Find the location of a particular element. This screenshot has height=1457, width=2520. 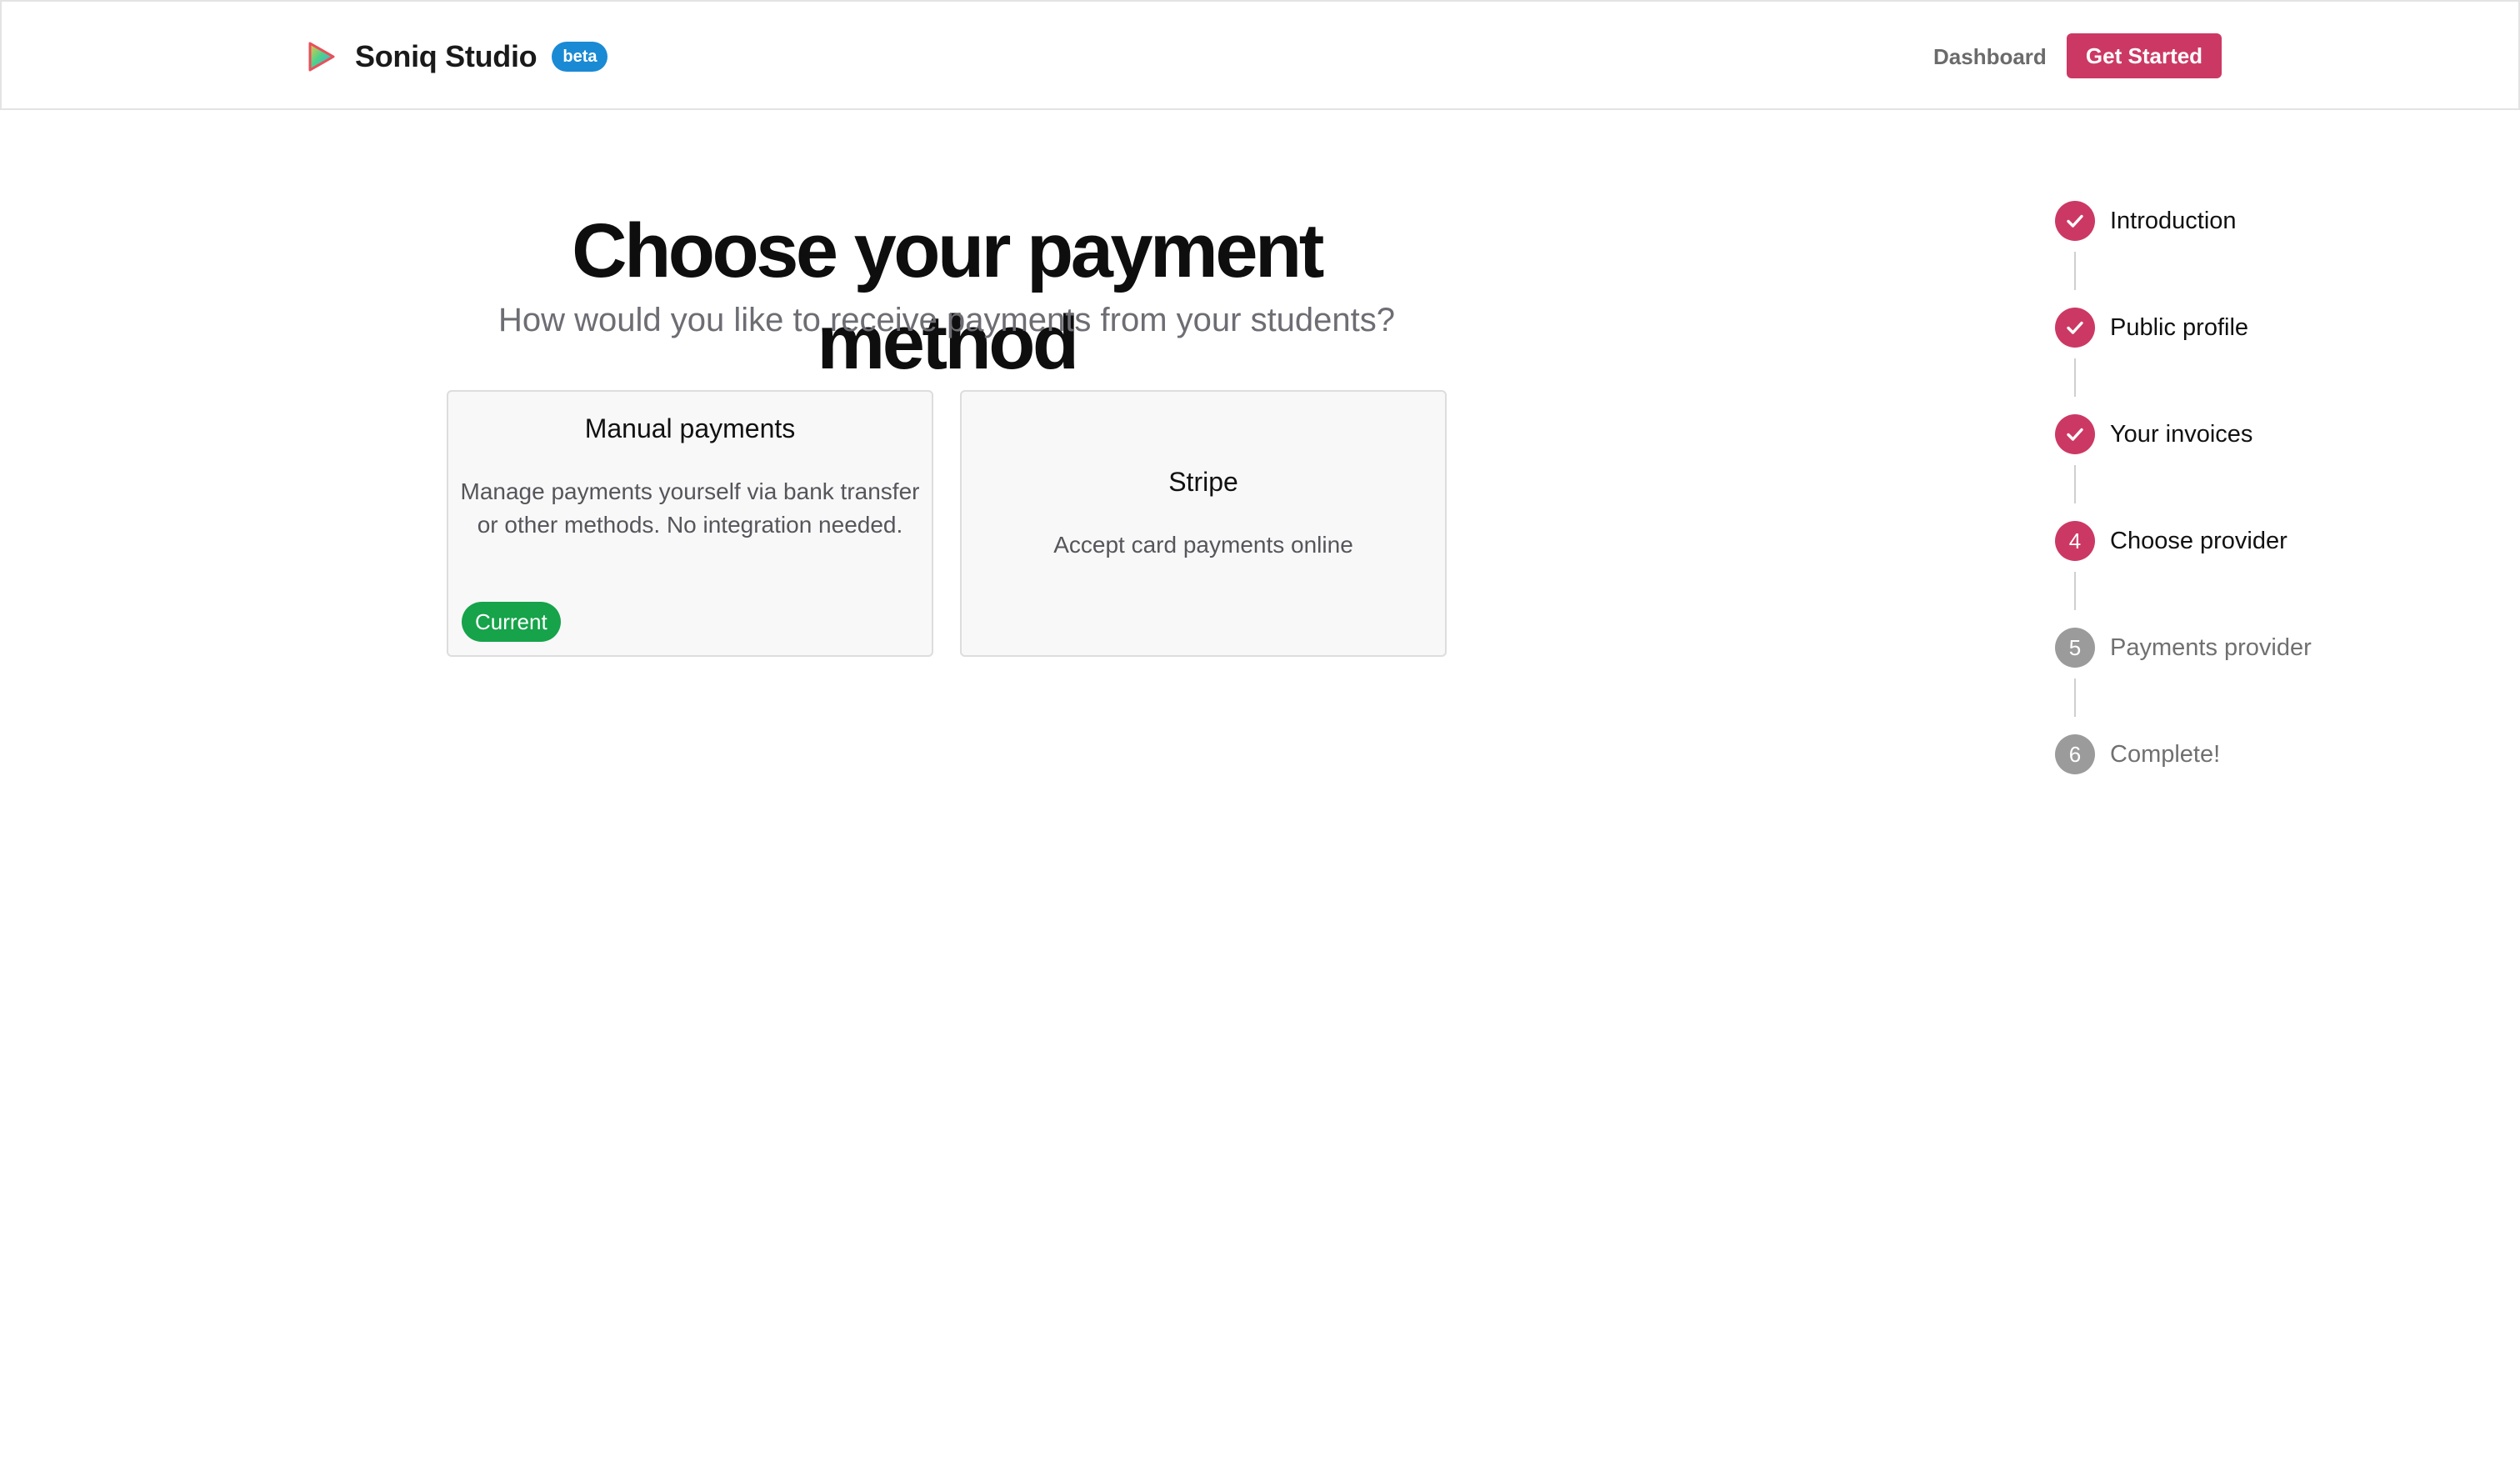

step-label: Public profile is located at coordinates (2179, 327).